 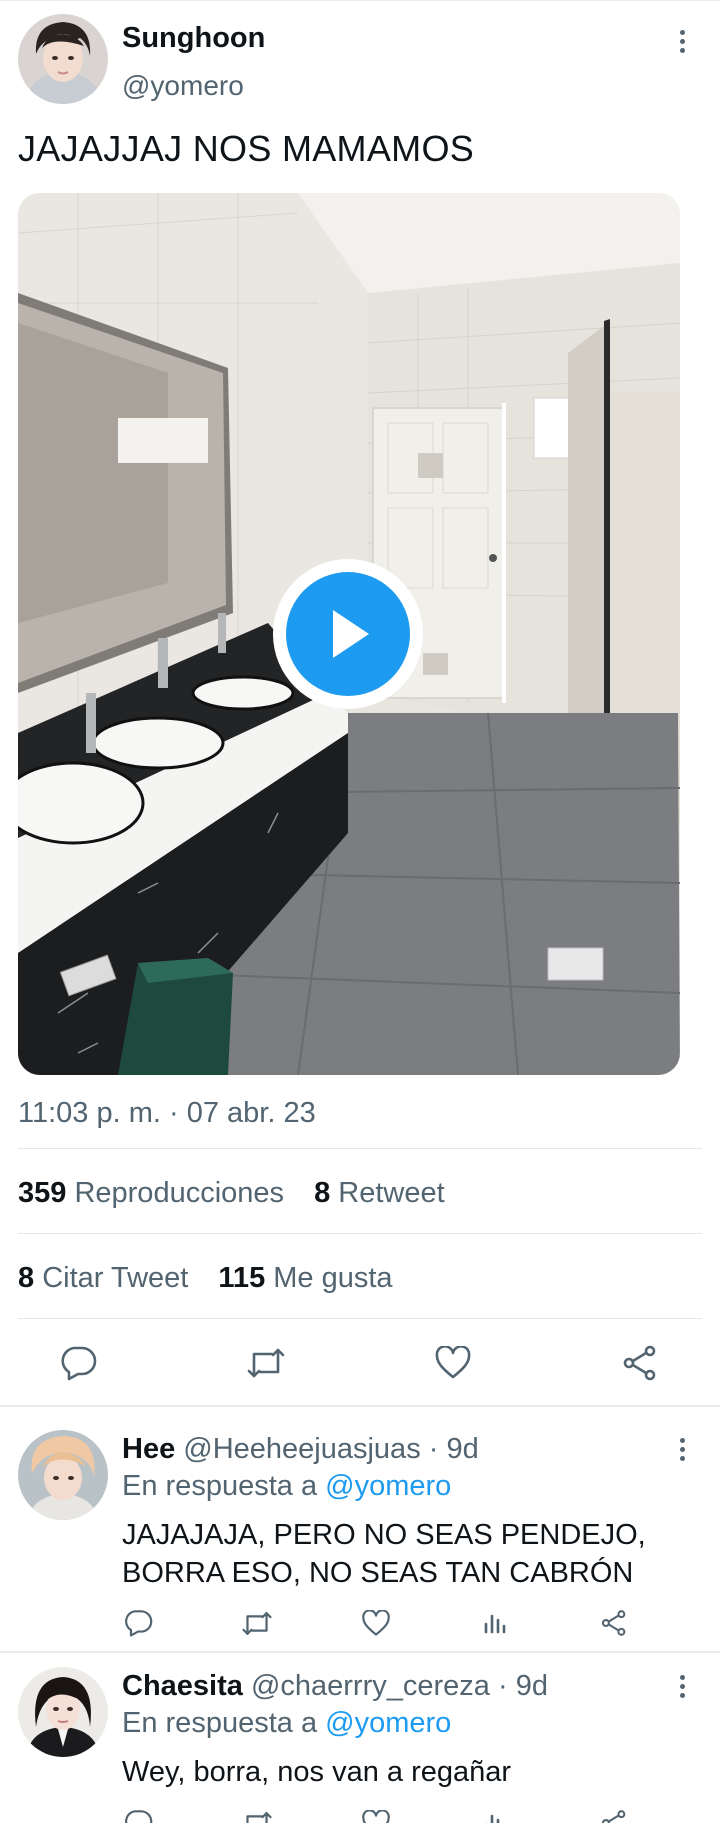 I want to click on play-icon, so click(x=351, y=634).